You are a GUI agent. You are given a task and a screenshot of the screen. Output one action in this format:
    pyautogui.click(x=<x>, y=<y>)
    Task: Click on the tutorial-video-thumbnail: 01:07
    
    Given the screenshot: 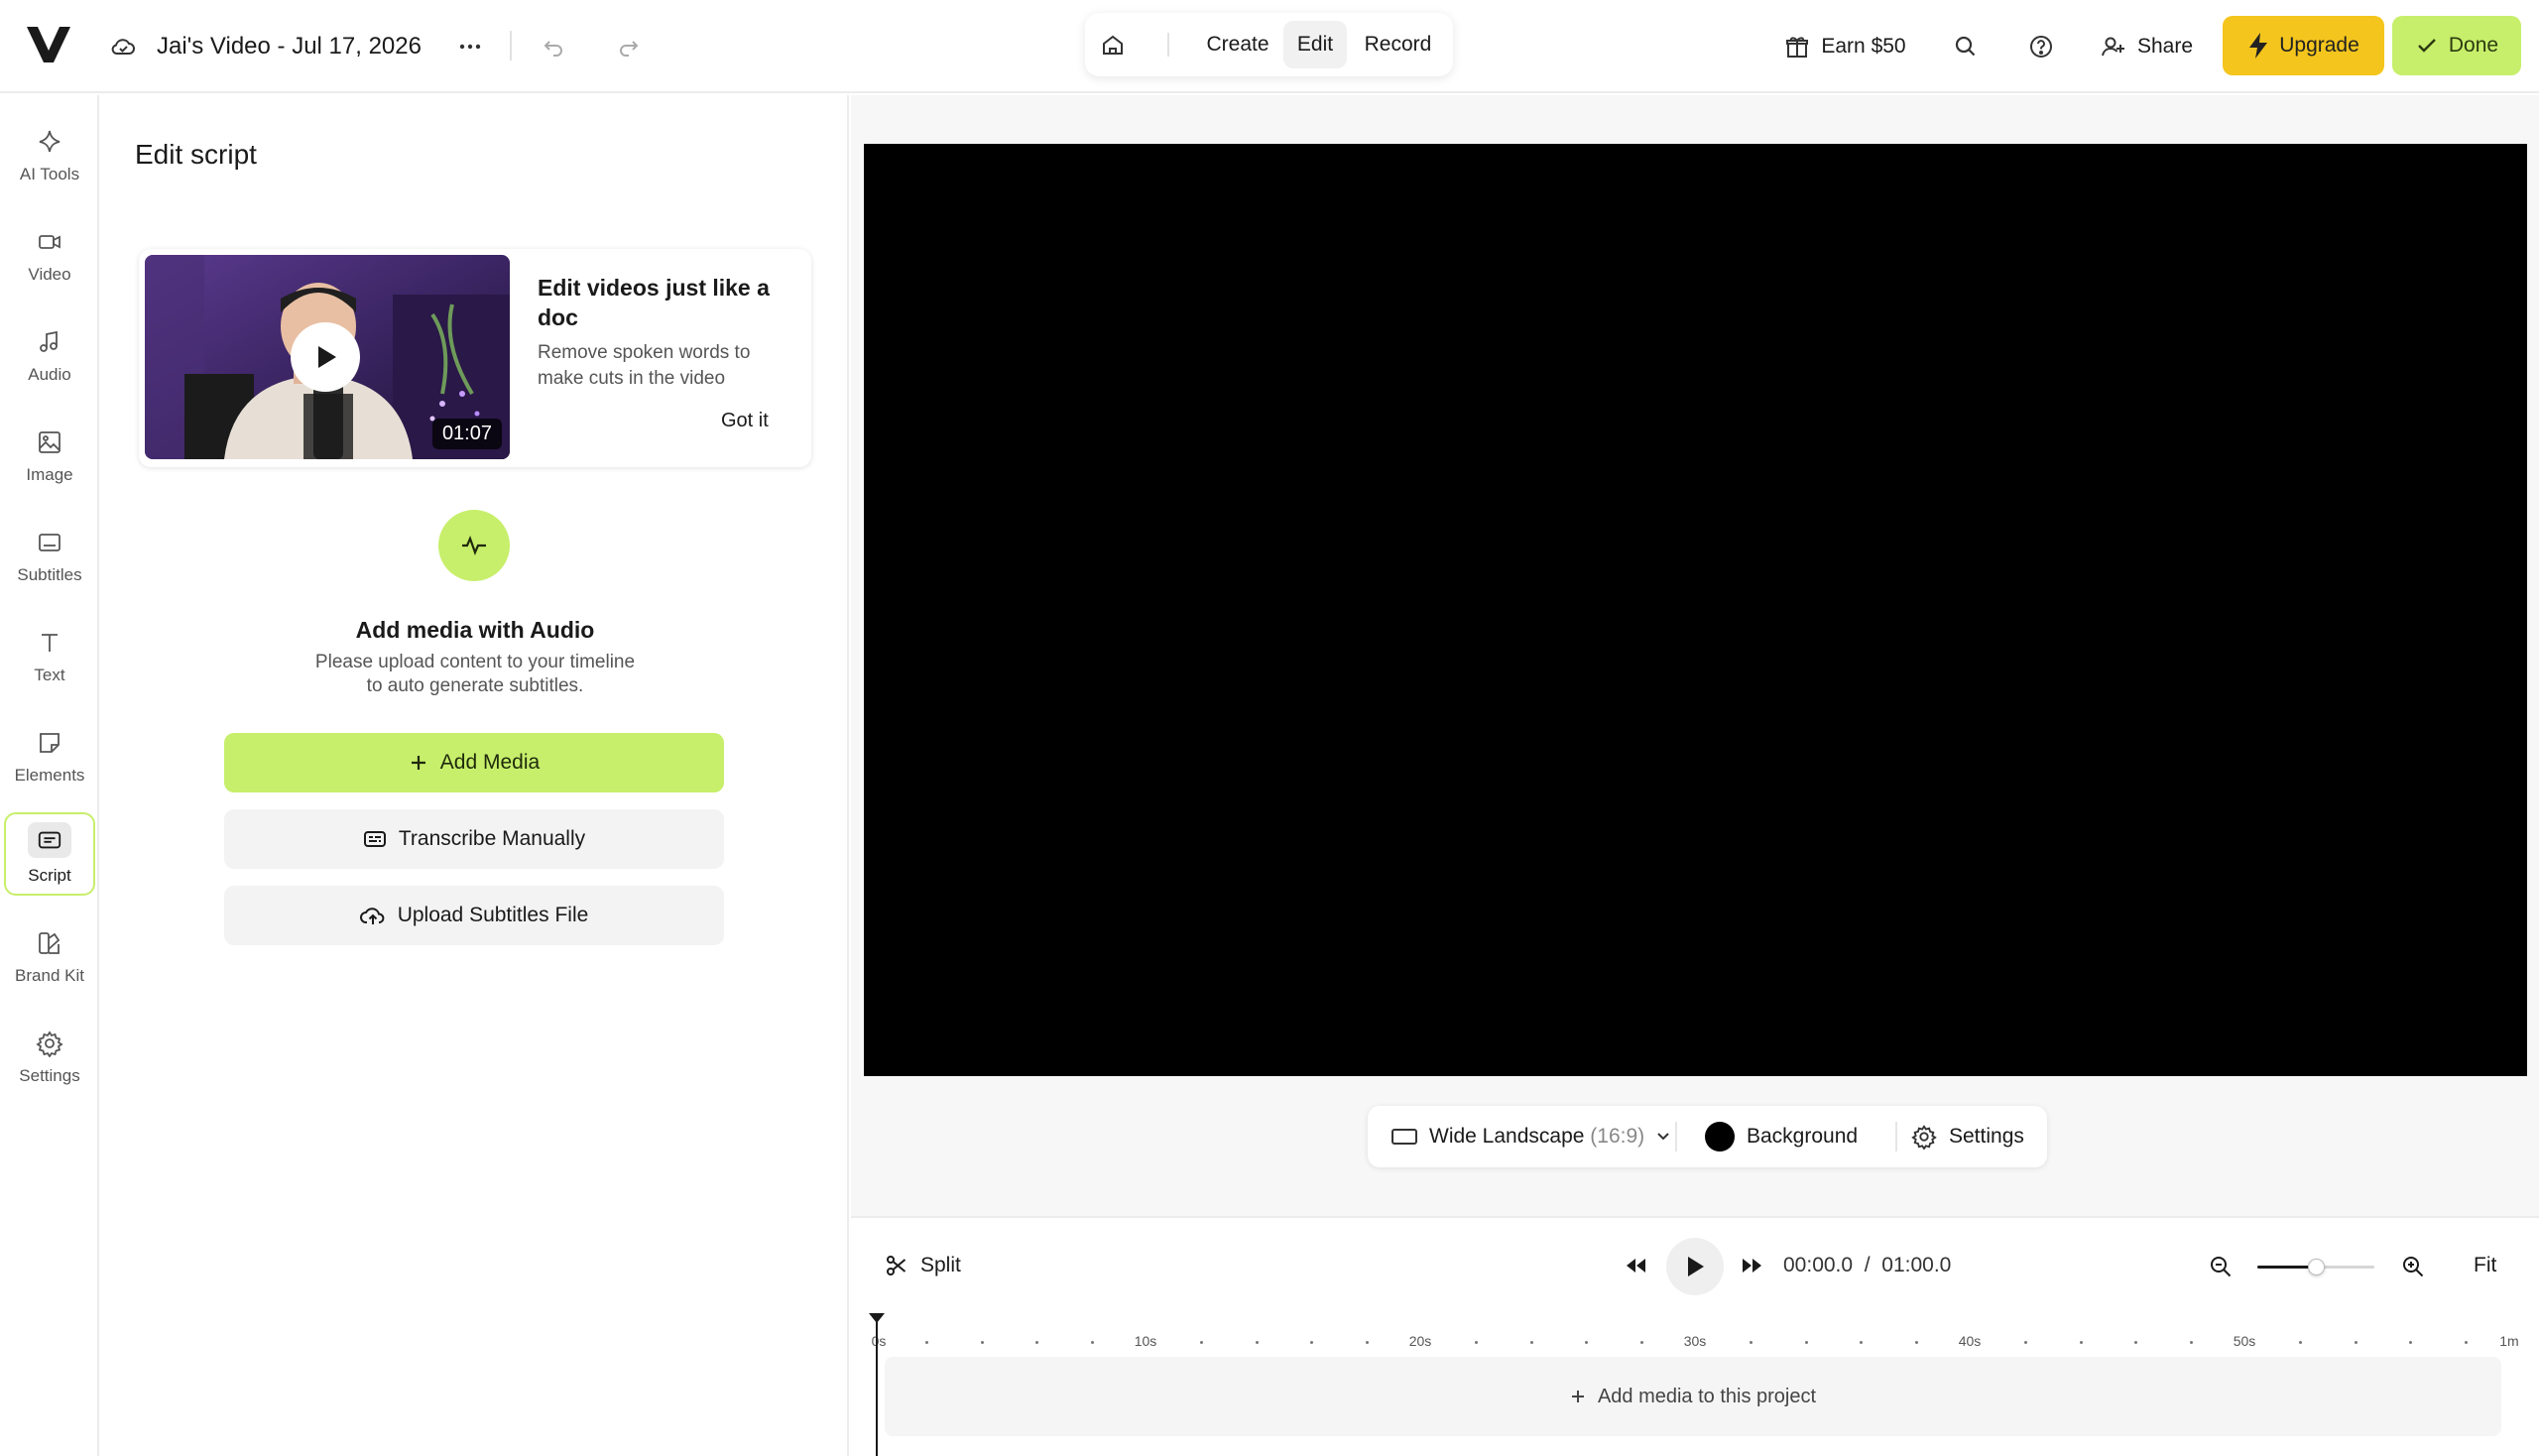 What is the action you would take?
    pyautogui.click(x=327, y=357)
    